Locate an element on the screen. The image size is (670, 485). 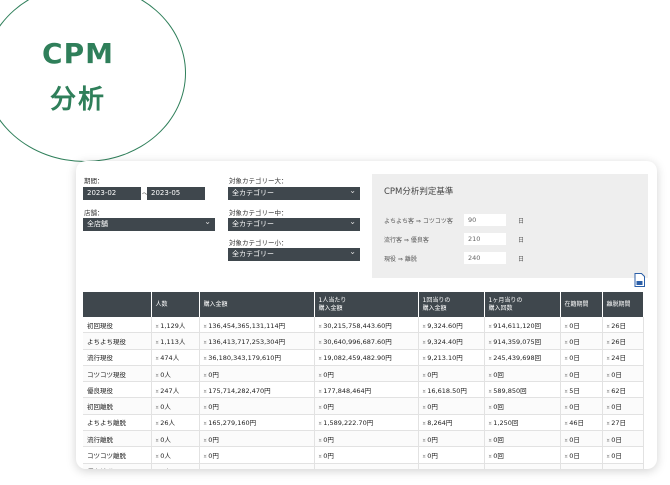
category-small-select: 全カテゴリー is located at coordinates (294, 253).